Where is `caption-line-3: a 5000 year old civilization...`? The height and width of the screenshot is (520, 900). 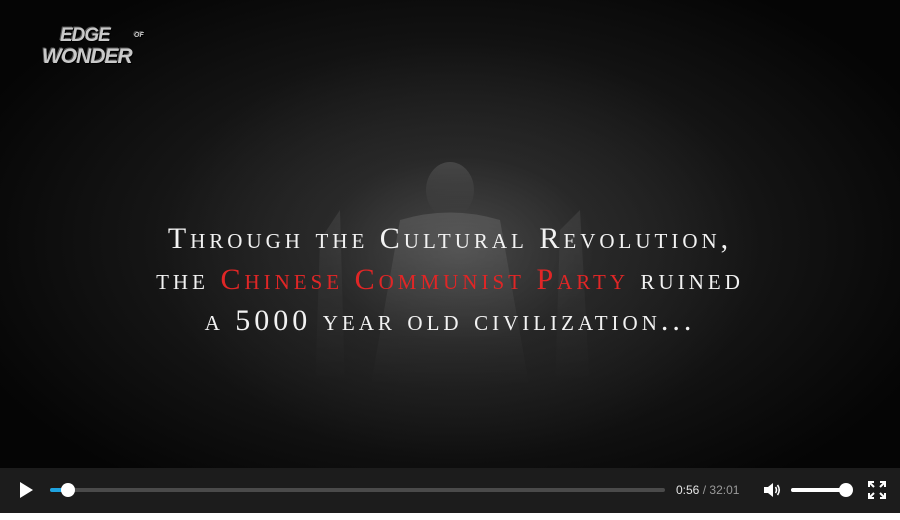 caption-line-3: a 5000 year old civilization... is located at coordinates (450, 320).